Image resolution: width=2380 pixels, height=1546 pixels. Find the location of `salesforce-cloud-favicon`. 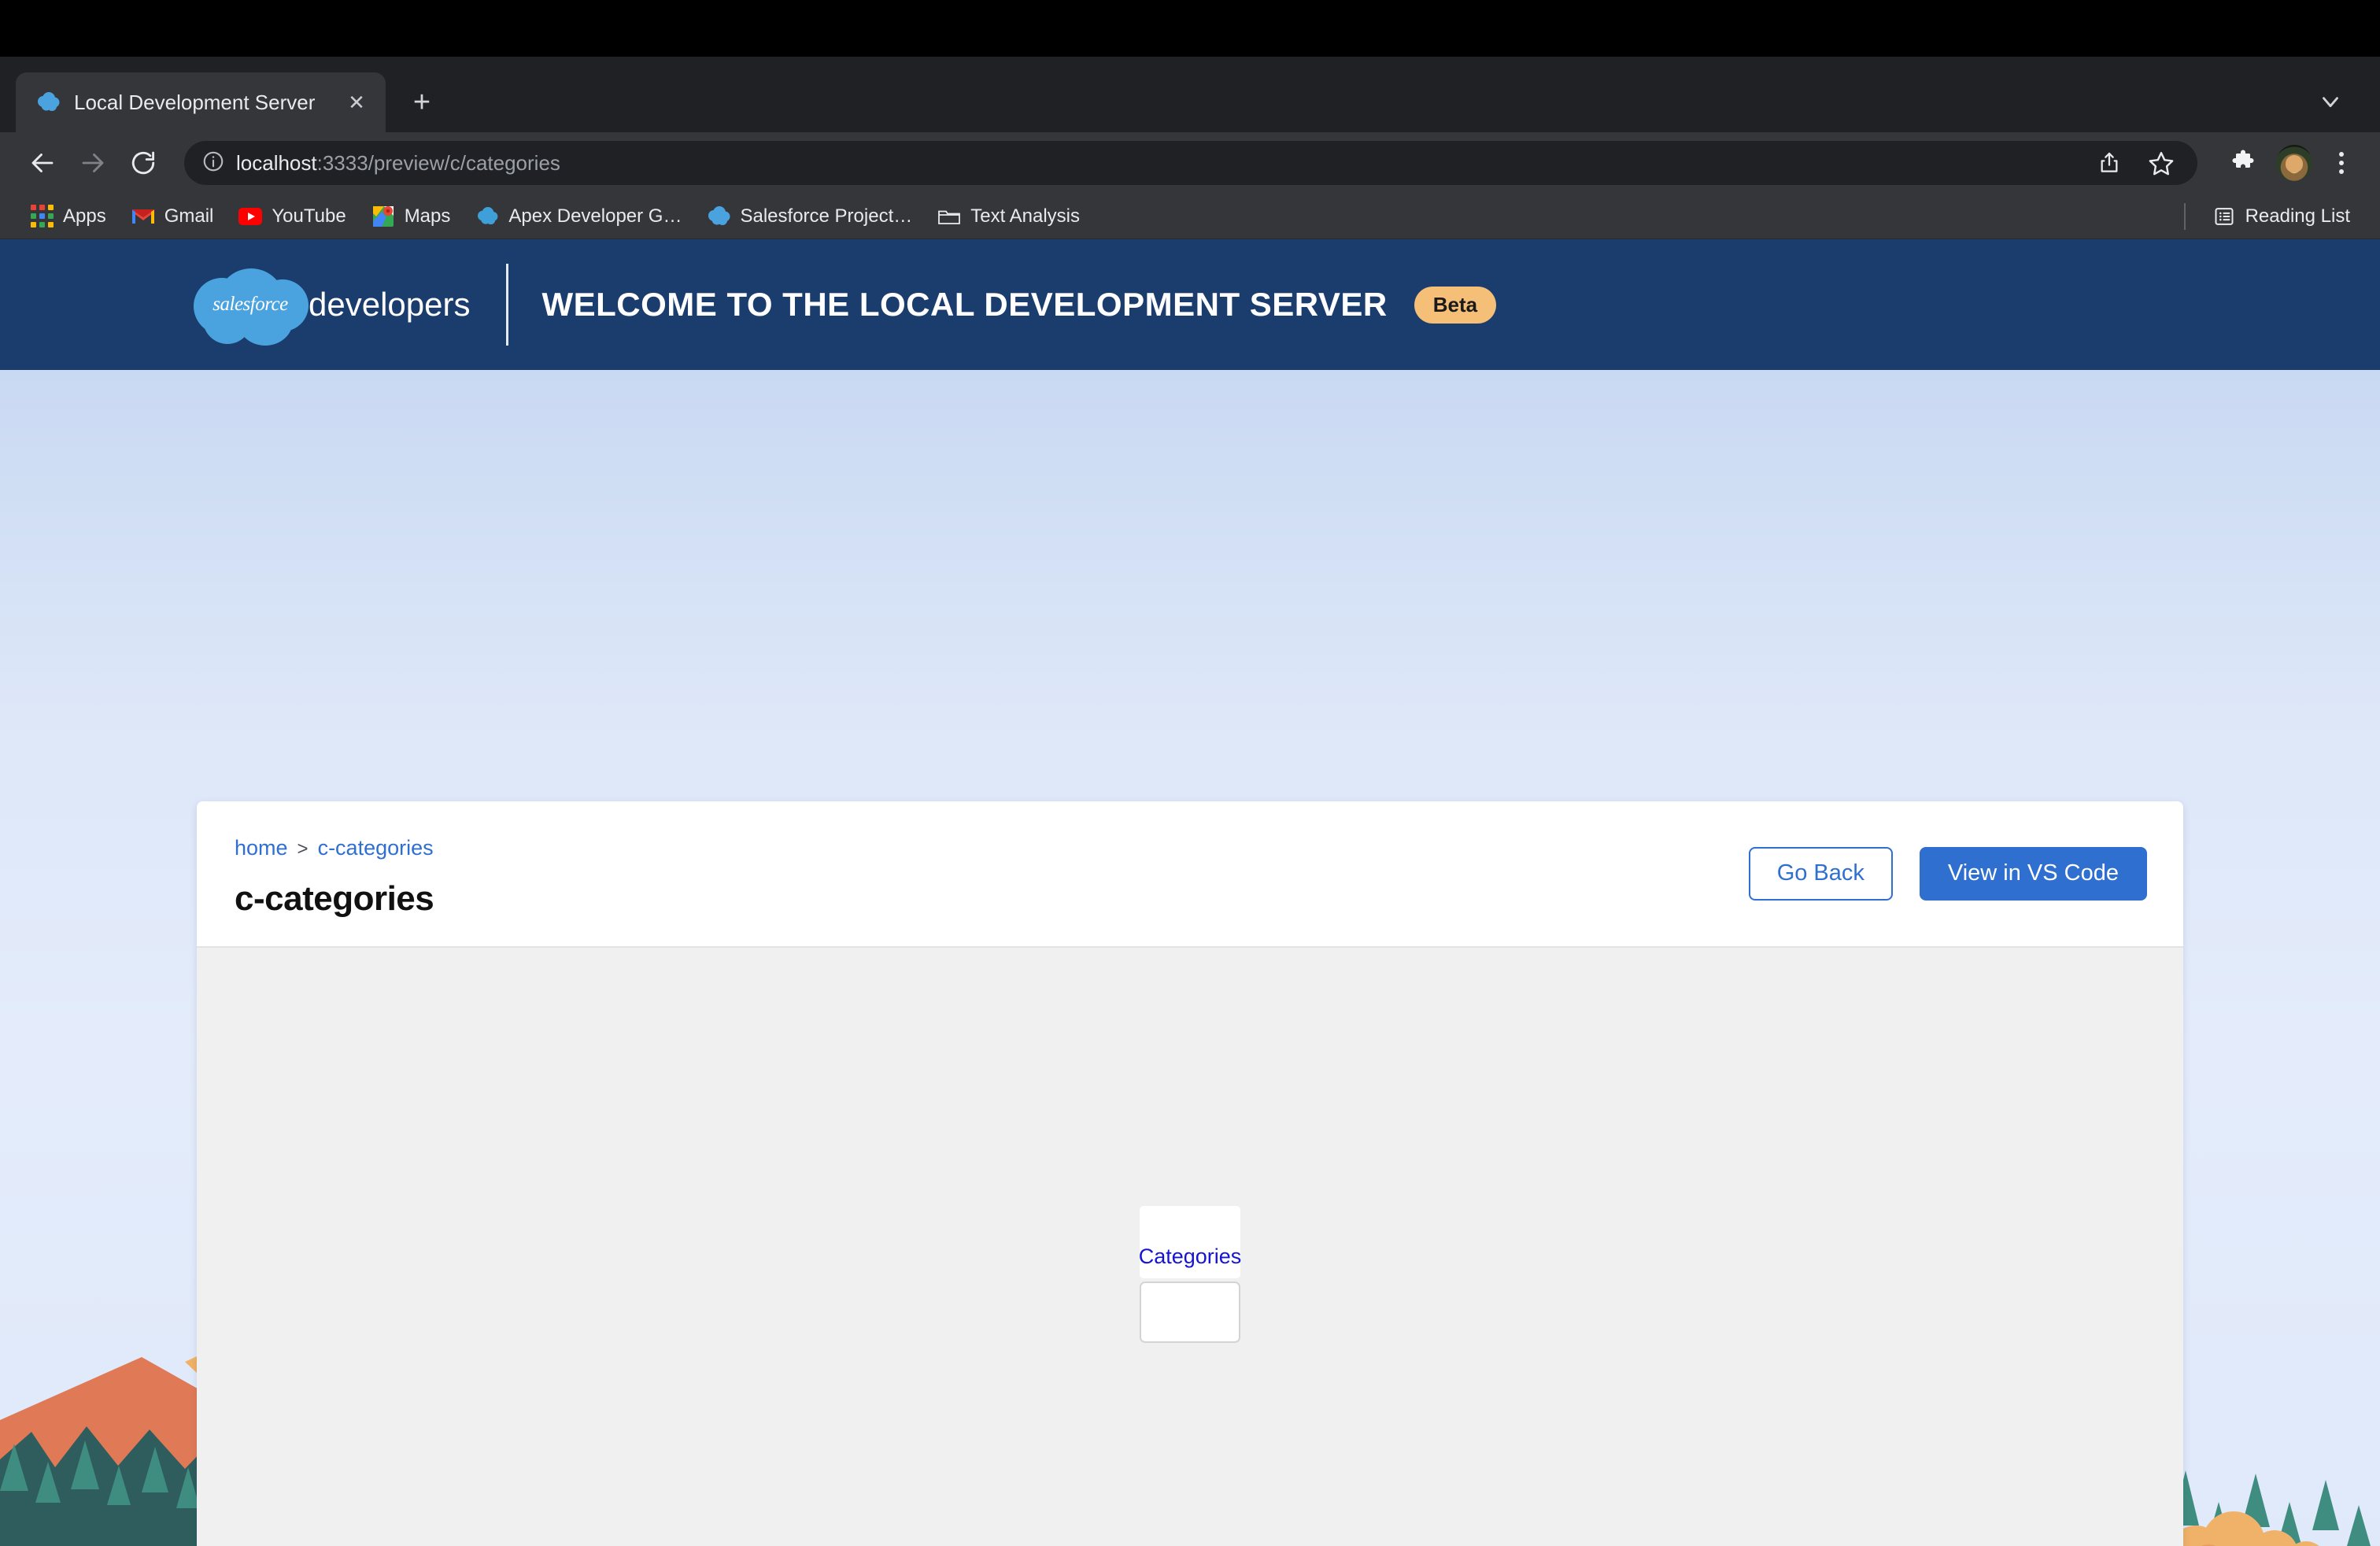

salesforce-cloud-favicon is located at coordinates (48, 103).